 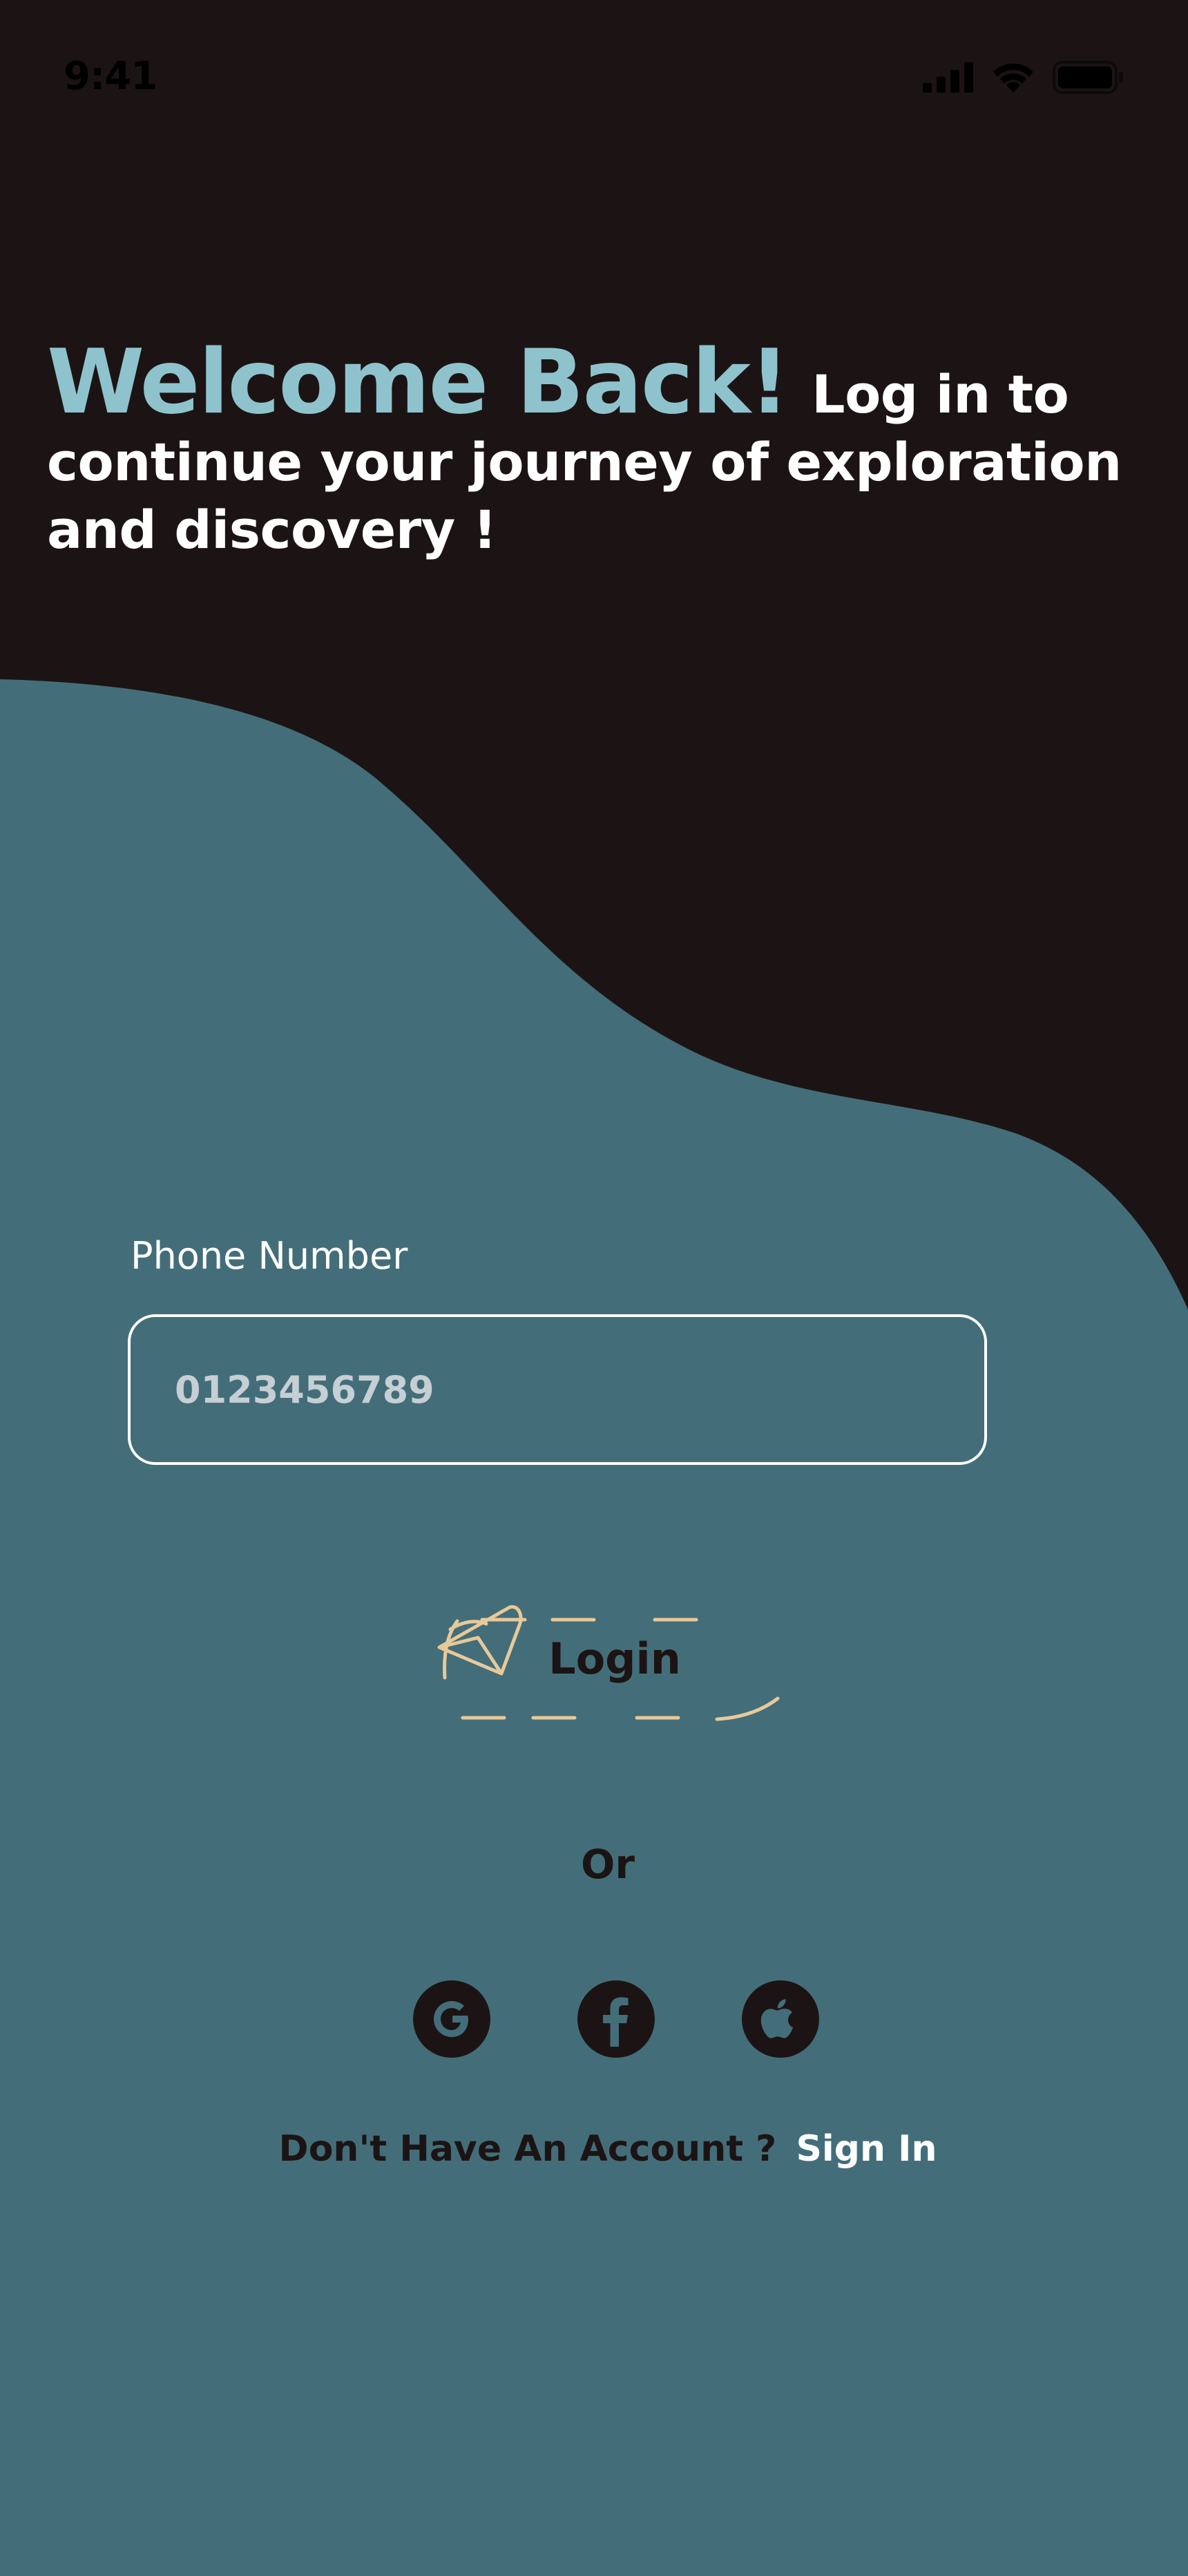 What do you see at coordinates (1088, 77) in the screenshot?
I see `battery-icon` at bounding box center [1088, 77].